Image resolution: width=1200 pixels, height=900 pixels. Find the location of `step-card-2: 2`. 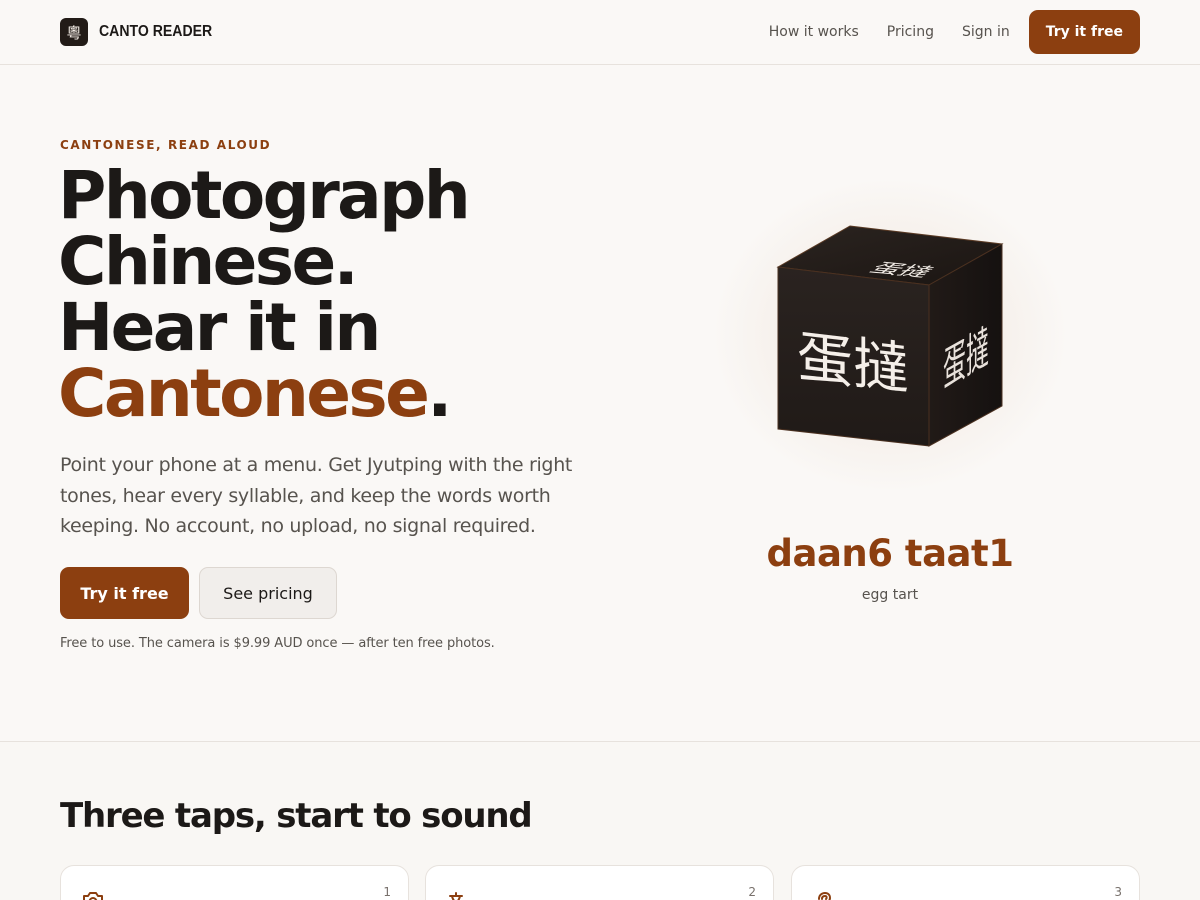

step-card-2: 2 is located at coordinates (599, 882).